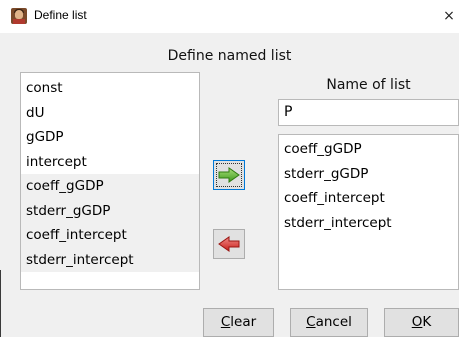 This screenshot has height=337, width=459. Describe the element at coordinates (110, 137) in the screenshot. I see `list-item: gGDP` at that location.